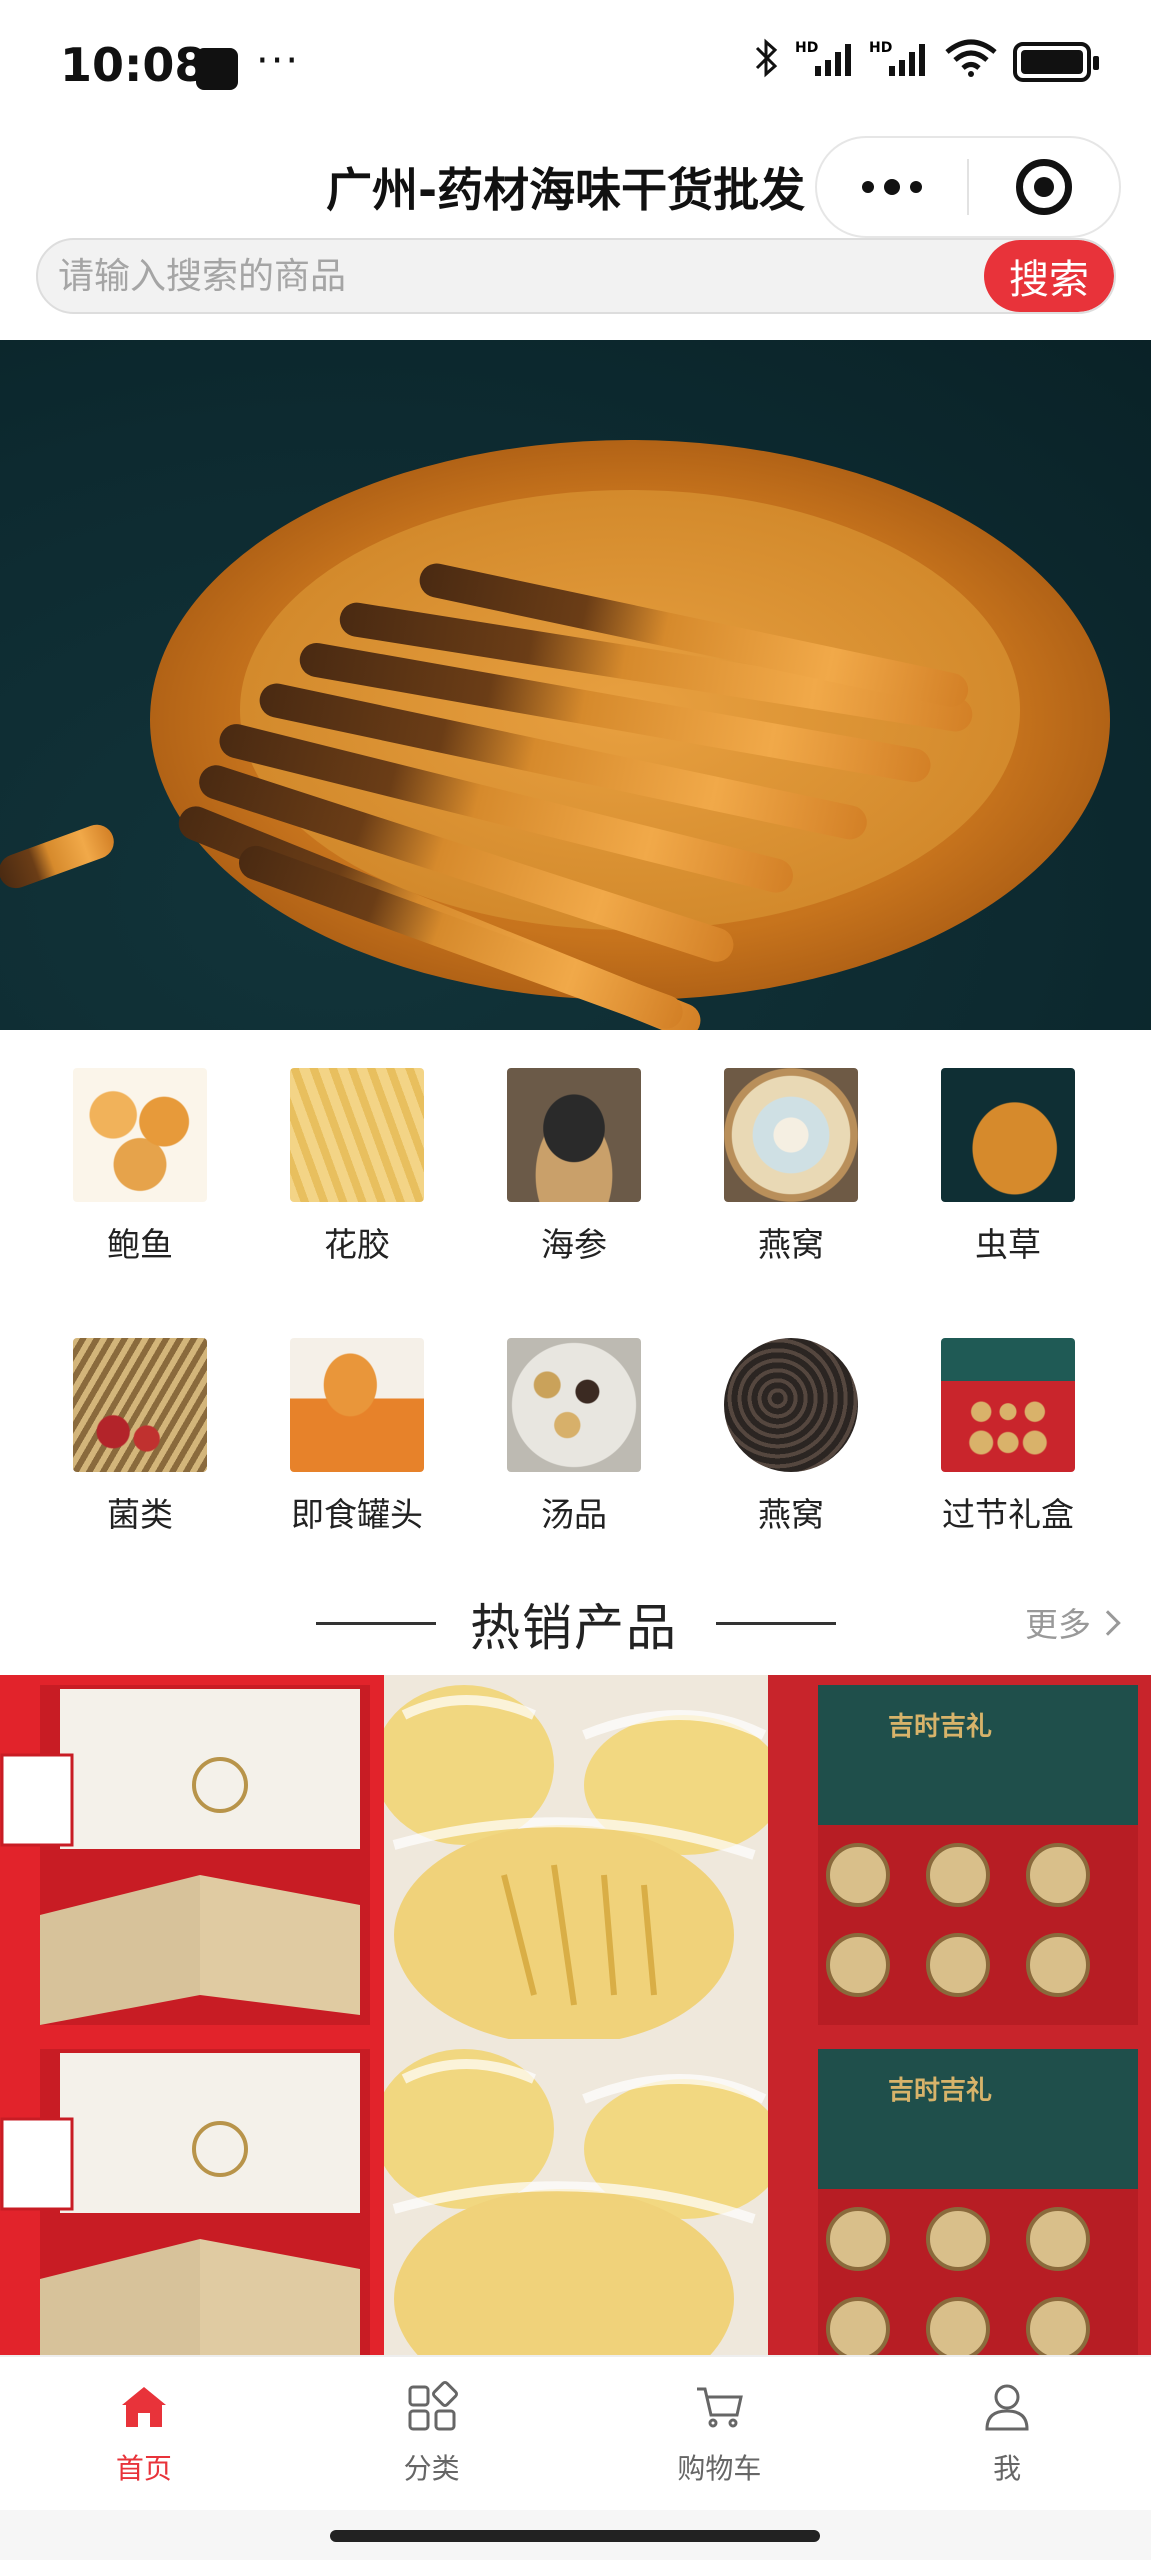  Describe the element at coordinates (508, 276) in the screenshot. I see `search-input` at that location.